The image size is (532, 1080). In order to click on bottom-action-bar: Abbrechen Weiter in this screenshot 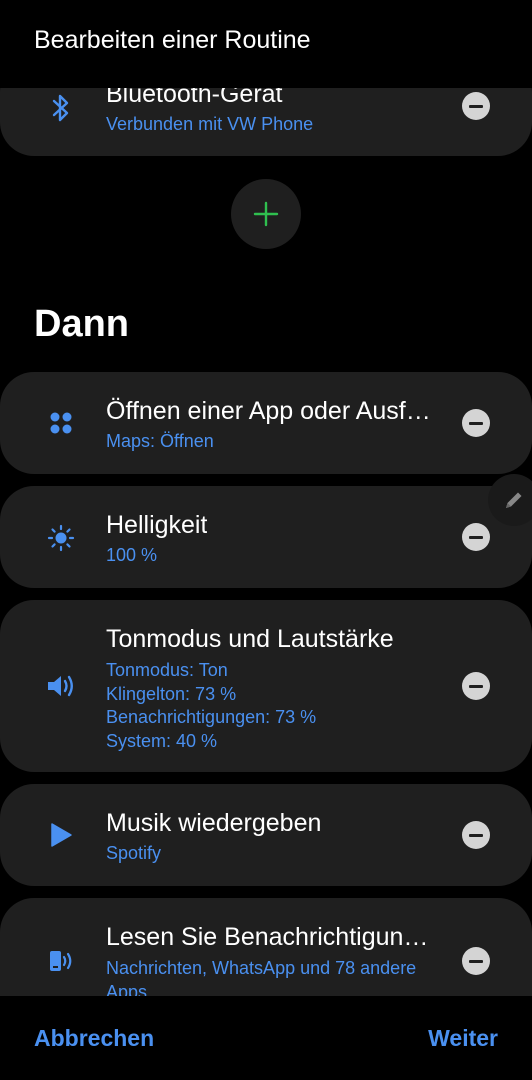, I will do `click(266, 1038)`.